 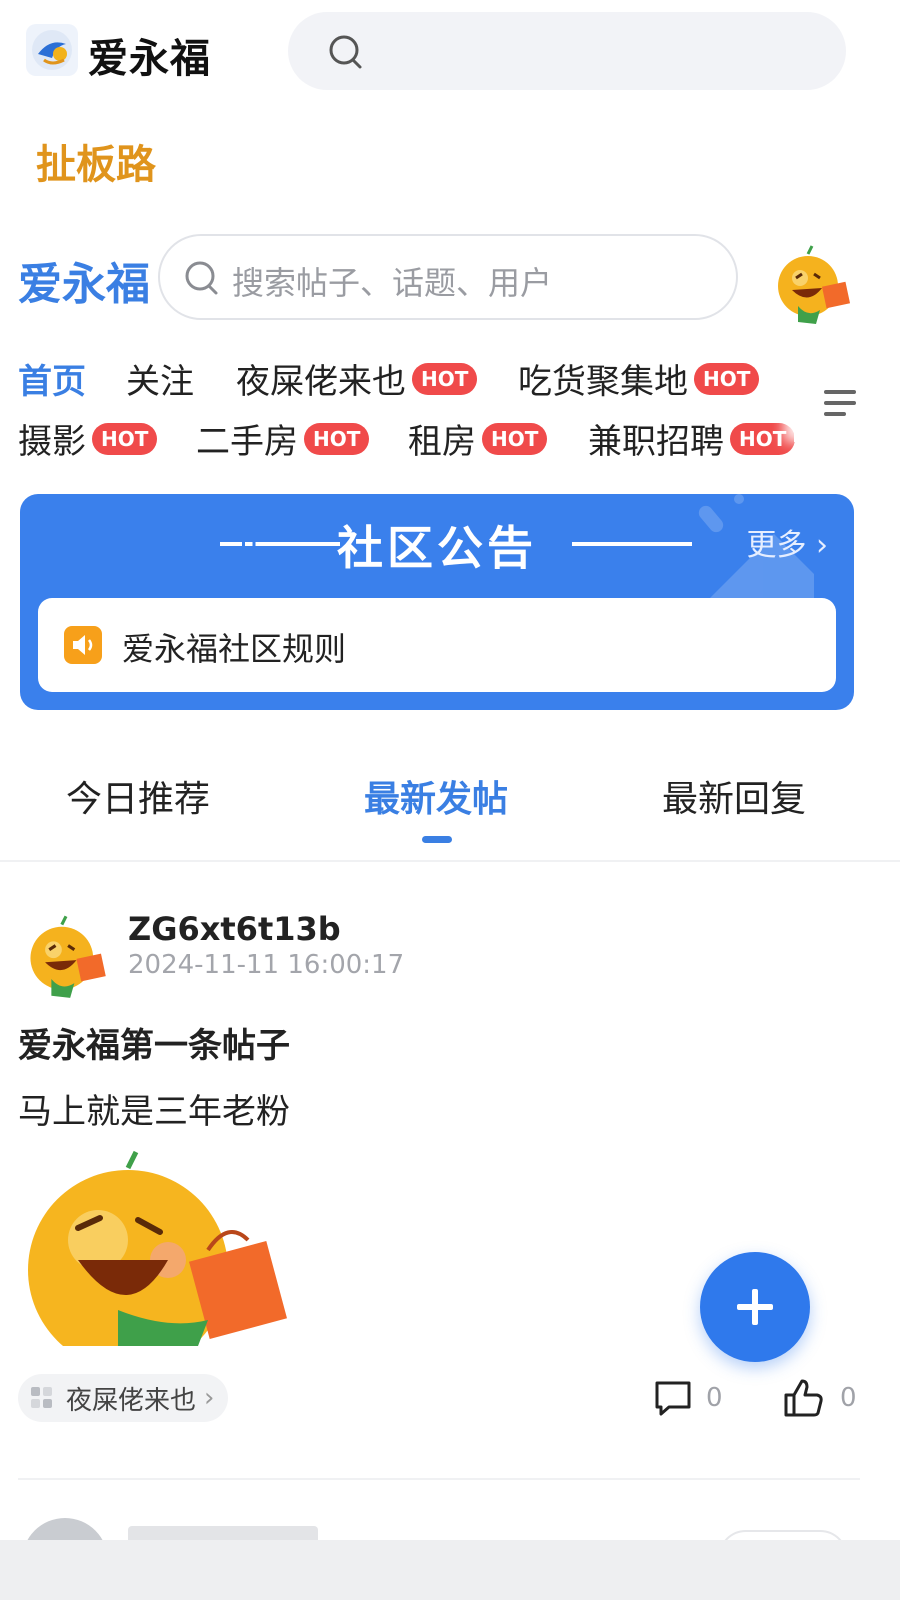 What do you see at coordinates (138, 796) in the screenshot?
I see `tab-today-recommend: 今日推荐` at bounding box center [138, 796].